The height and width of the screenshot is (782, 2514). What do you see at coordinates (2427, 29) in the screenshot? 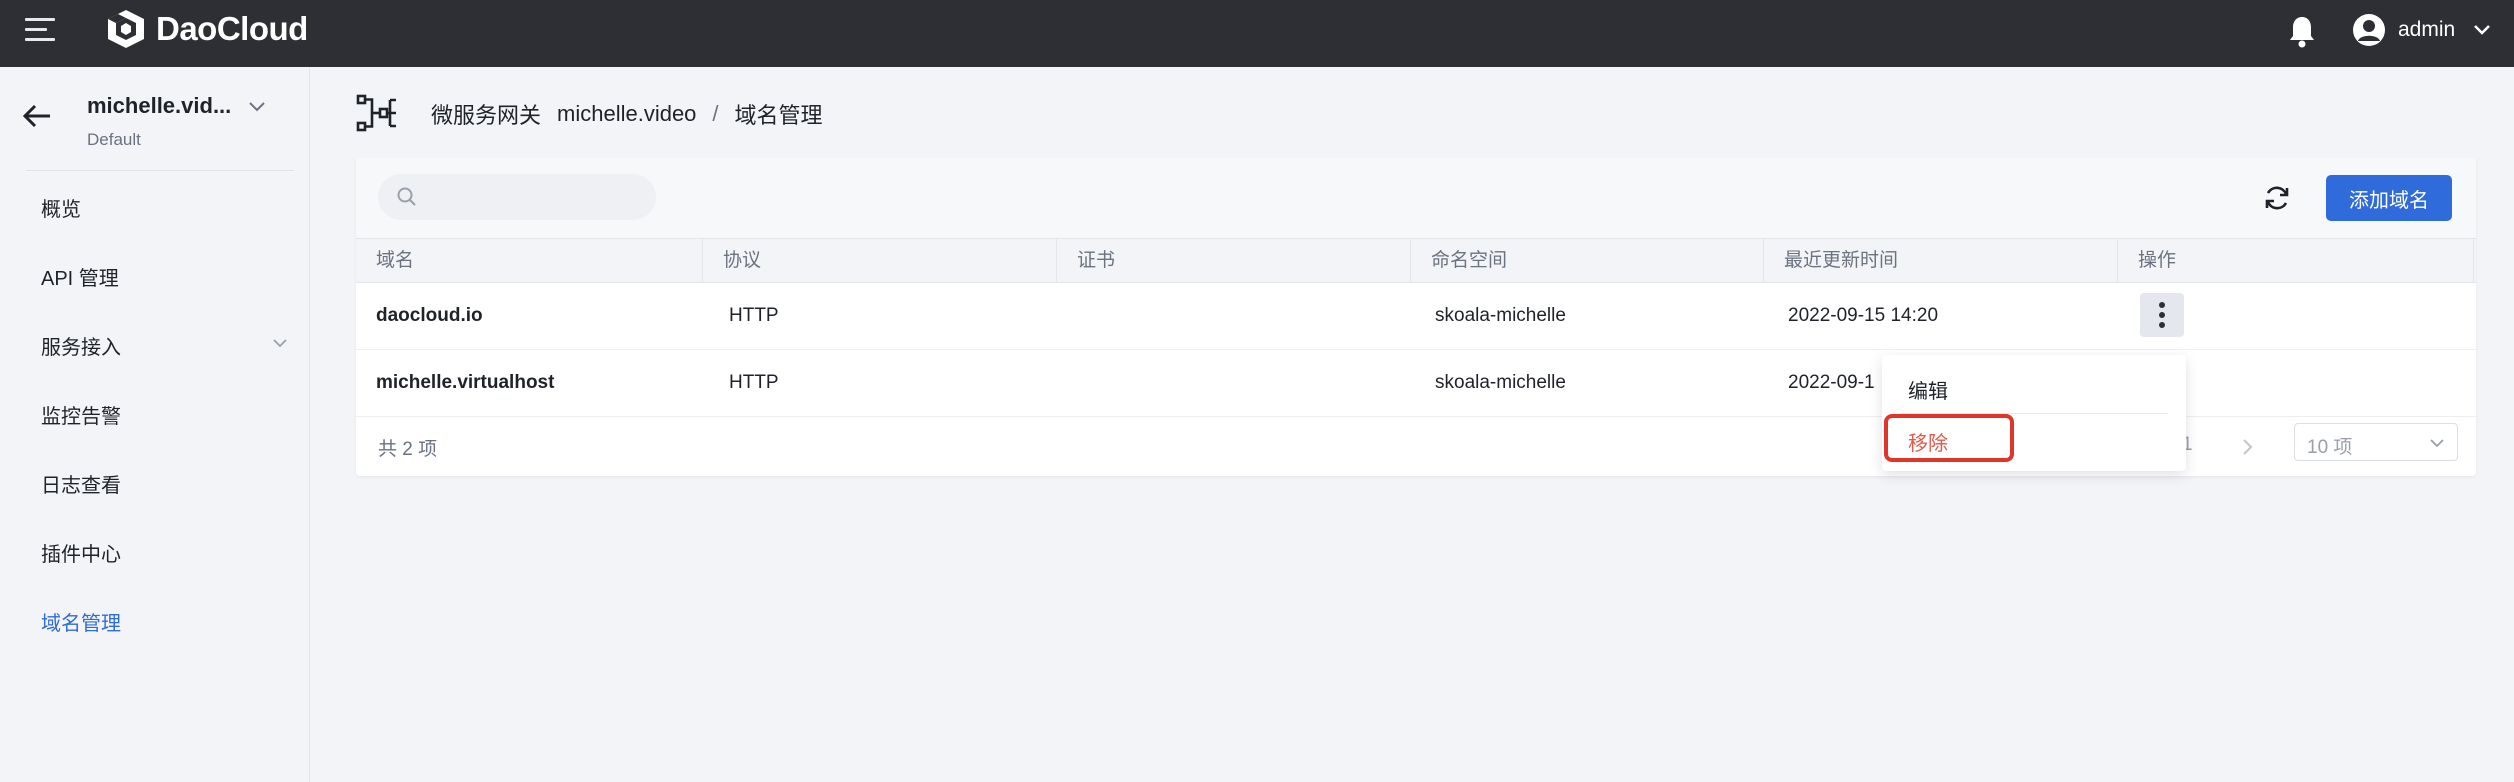
I see `user-name: admin` at bounding box center [2427, 29].